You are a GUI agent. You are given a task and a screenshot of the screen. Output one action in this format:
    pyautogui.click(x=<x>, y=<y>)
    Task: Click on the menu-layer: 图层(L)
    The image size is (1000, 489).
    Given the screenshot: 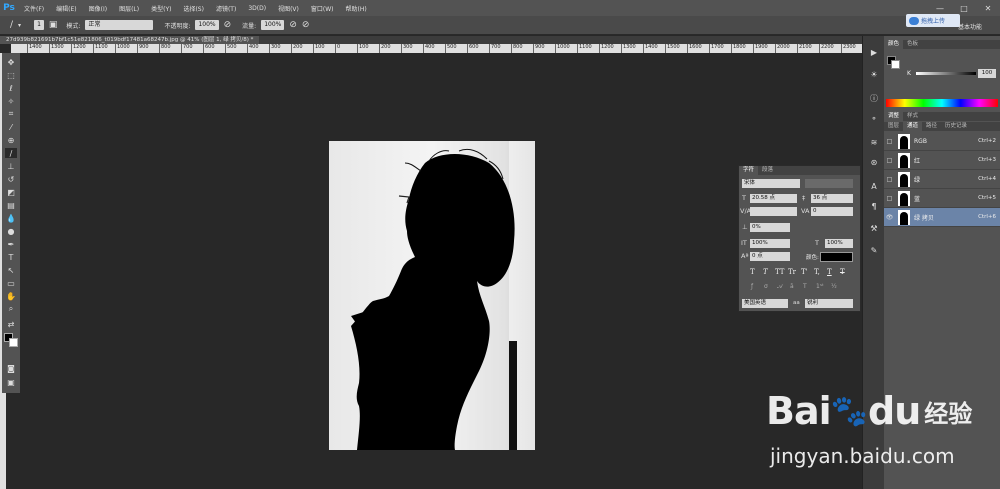 What is the action you would take?
    pyautogui.click(x=129, y=8)
    